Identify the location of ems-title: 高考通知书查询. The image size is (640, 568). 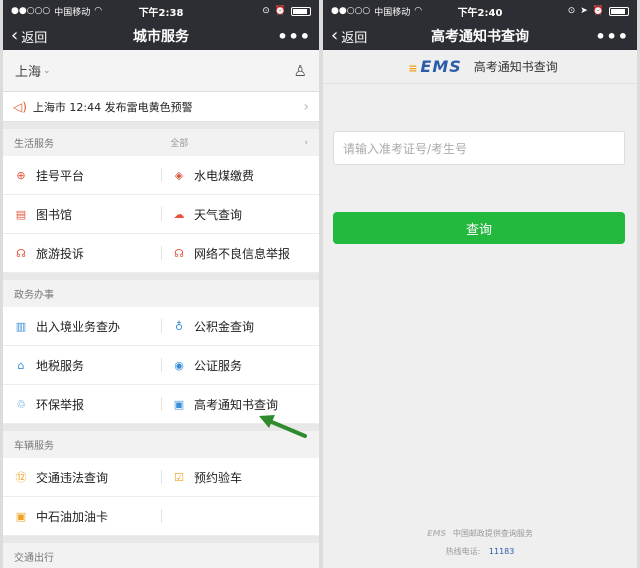
(515, 67).